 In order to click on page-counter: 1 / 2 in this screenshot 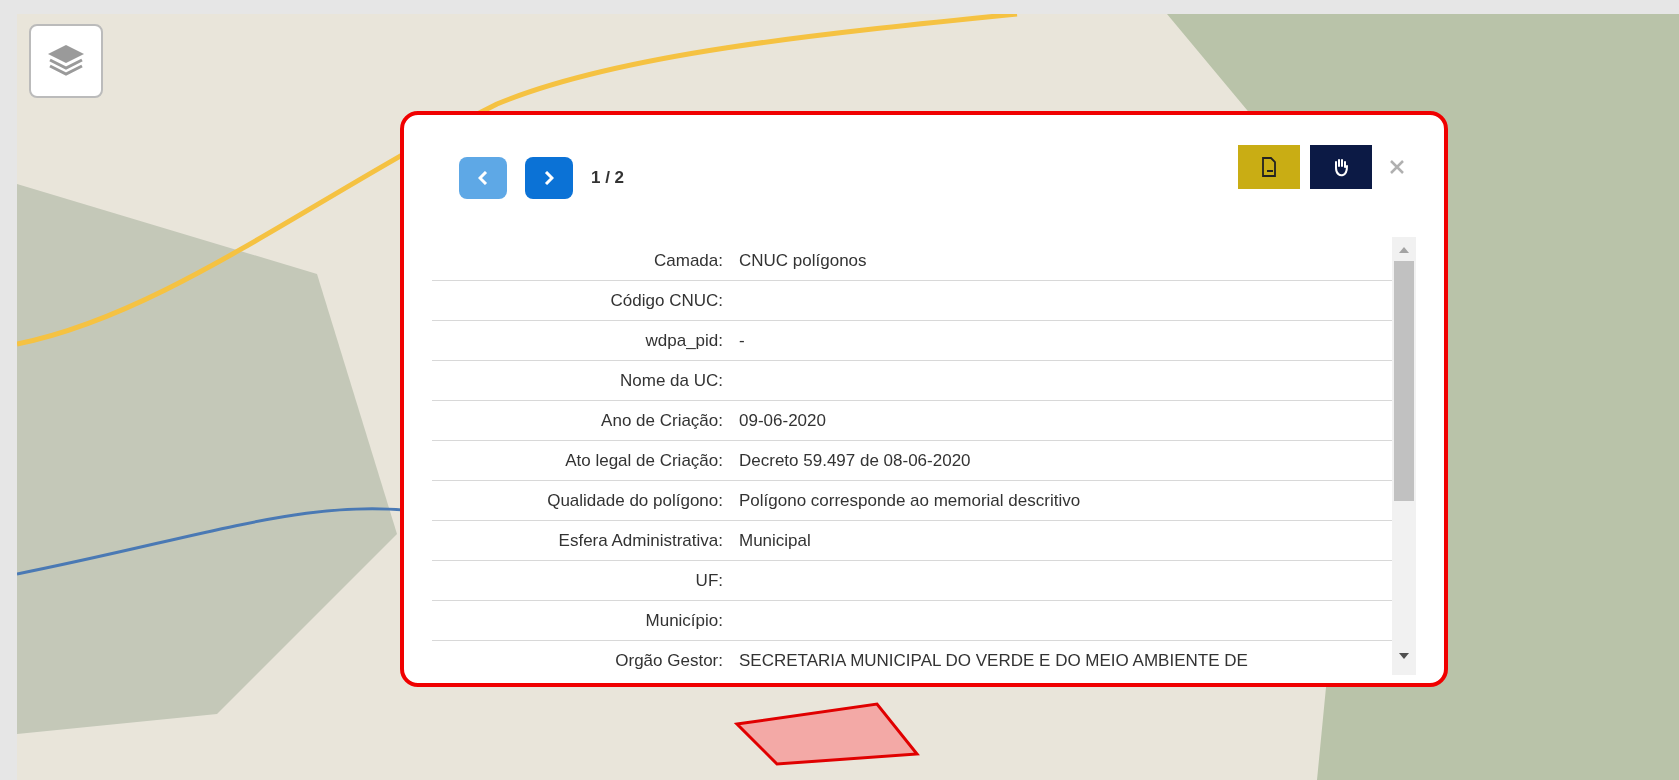, I will do `click(608, 178)`.